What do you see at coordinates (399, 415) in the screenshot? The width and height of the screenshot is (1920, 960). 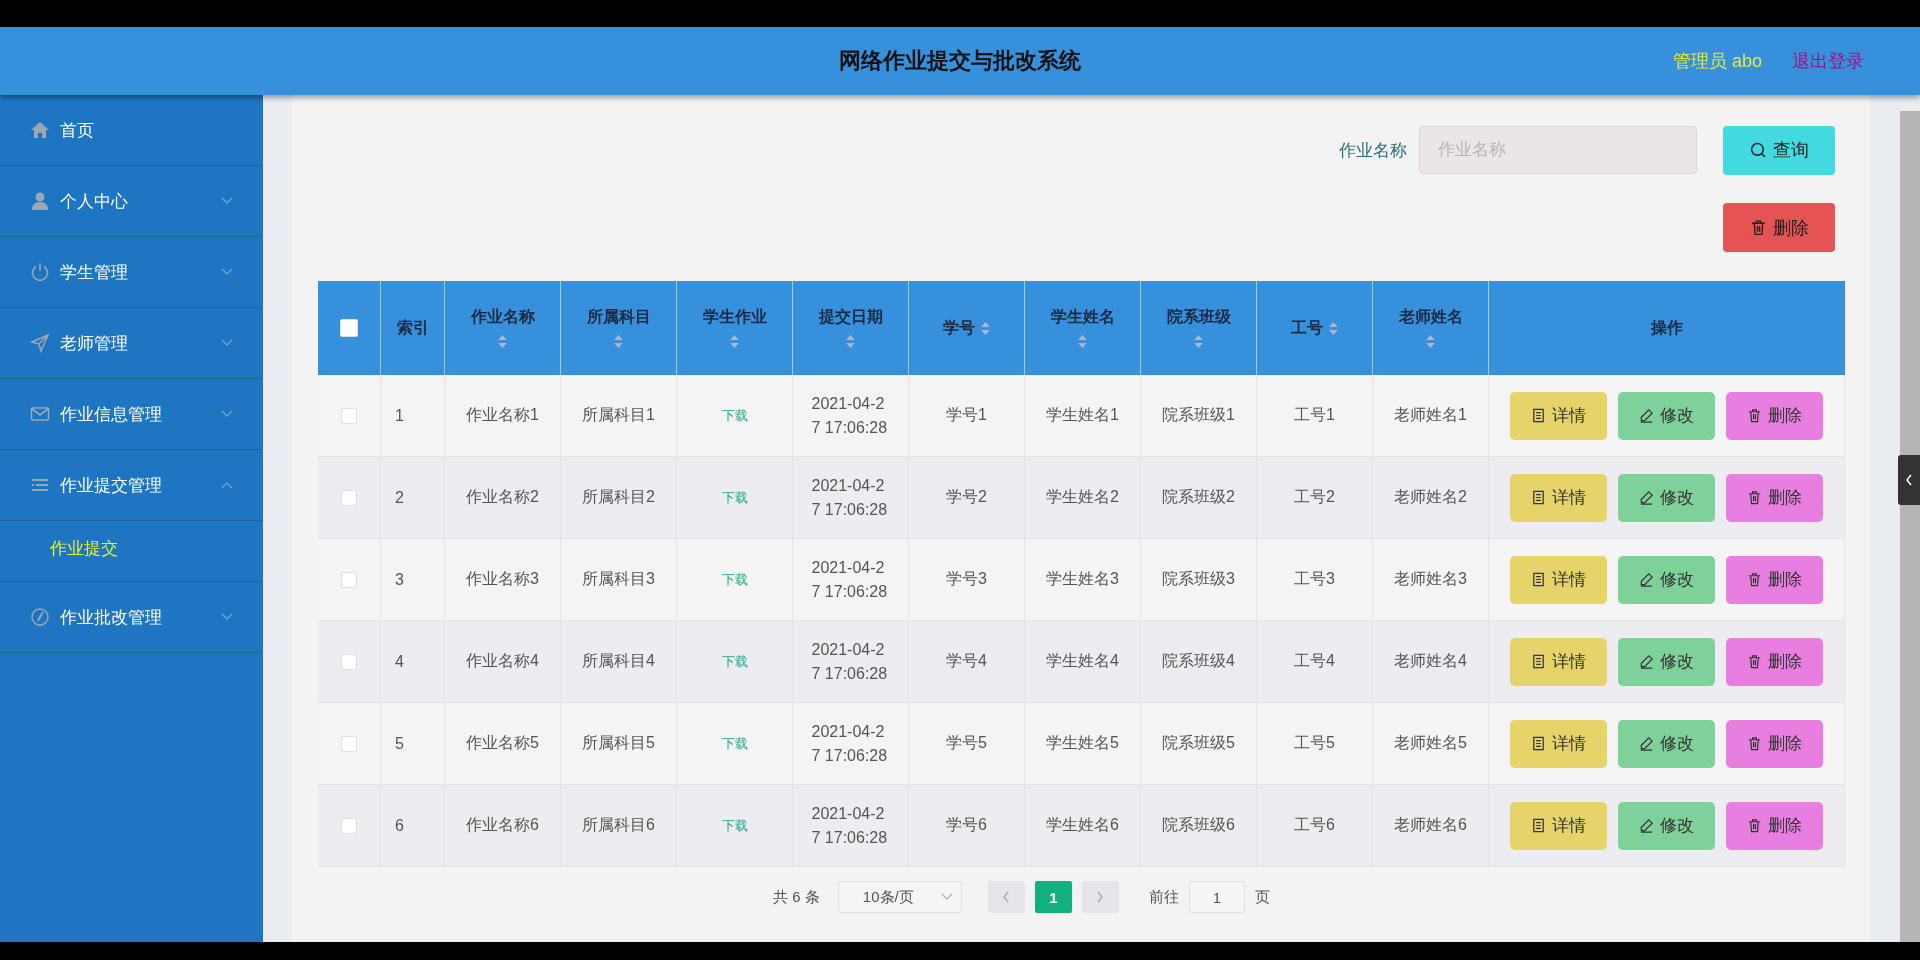 I see `table-cell: 1` at bounding box center [399, 415].